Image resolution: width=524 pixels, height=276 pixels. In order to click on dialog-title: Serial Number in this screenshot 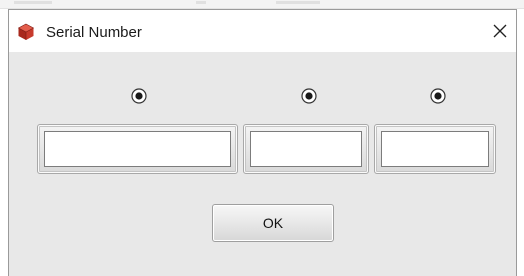, I will do `click(94, 32)`.